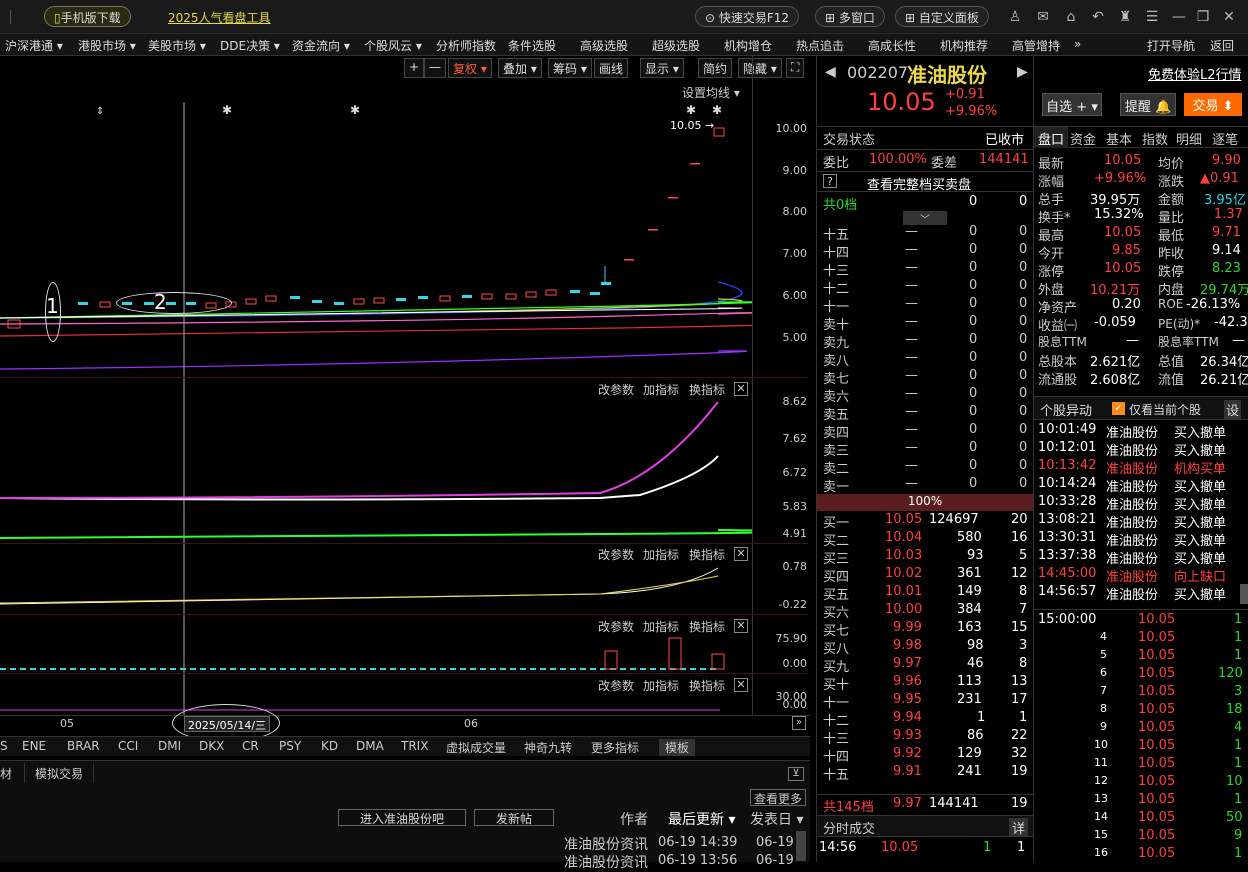 The width and height of the screenshot is (1248, 872). What do you see at coordinates (1165, 409) in the screenshot?
I see `only-current-label: 仅看当前个股` at bounding box center [1165, 409].